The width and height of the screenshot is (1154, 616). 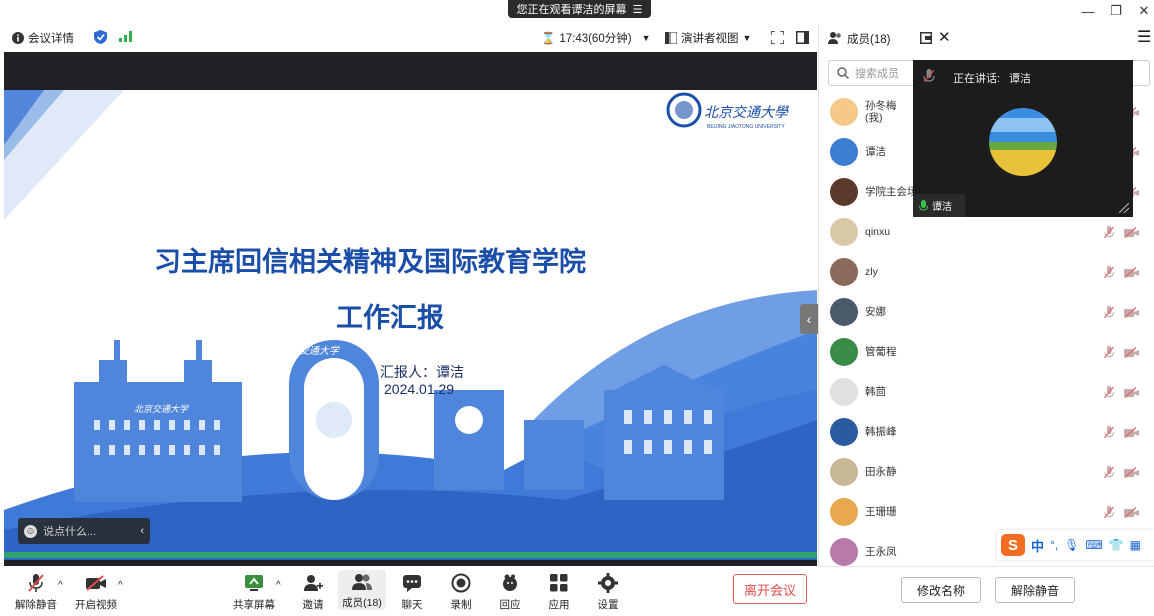 What do you see at coordinates (944, 37) in the screenshot?
I see `close-panel-icon: ✕` at bounding box center [944, 37].